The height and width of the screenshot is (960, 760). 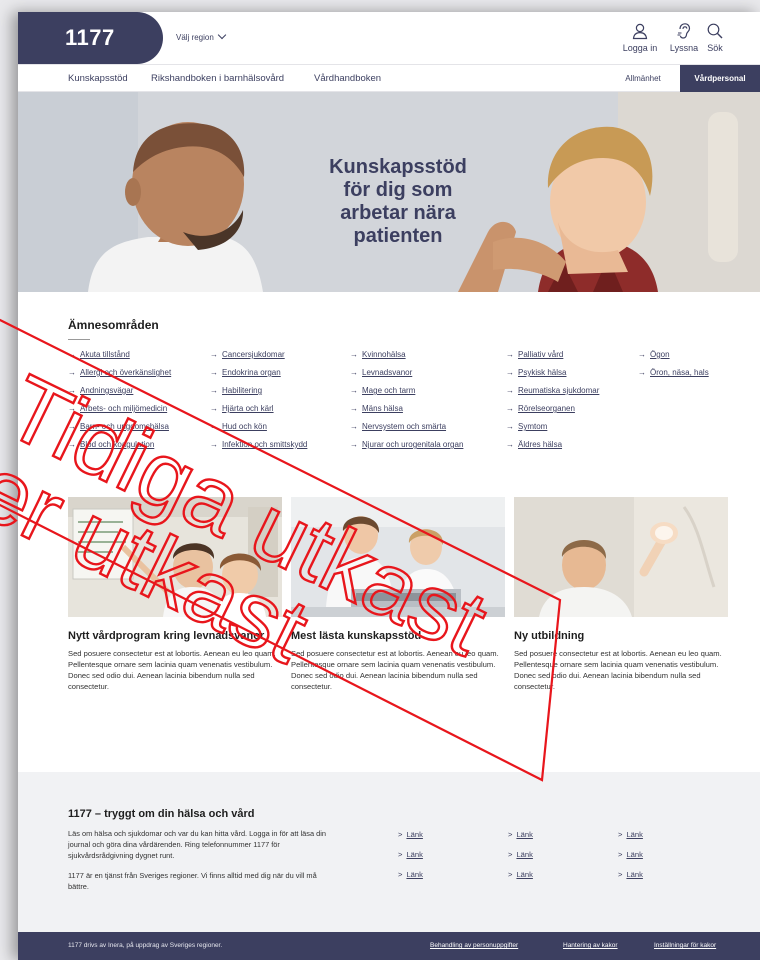 I want to click on nav-item-rikshandboken: Rikshandboken i barnhälsovård, so click(x=217, y=78).